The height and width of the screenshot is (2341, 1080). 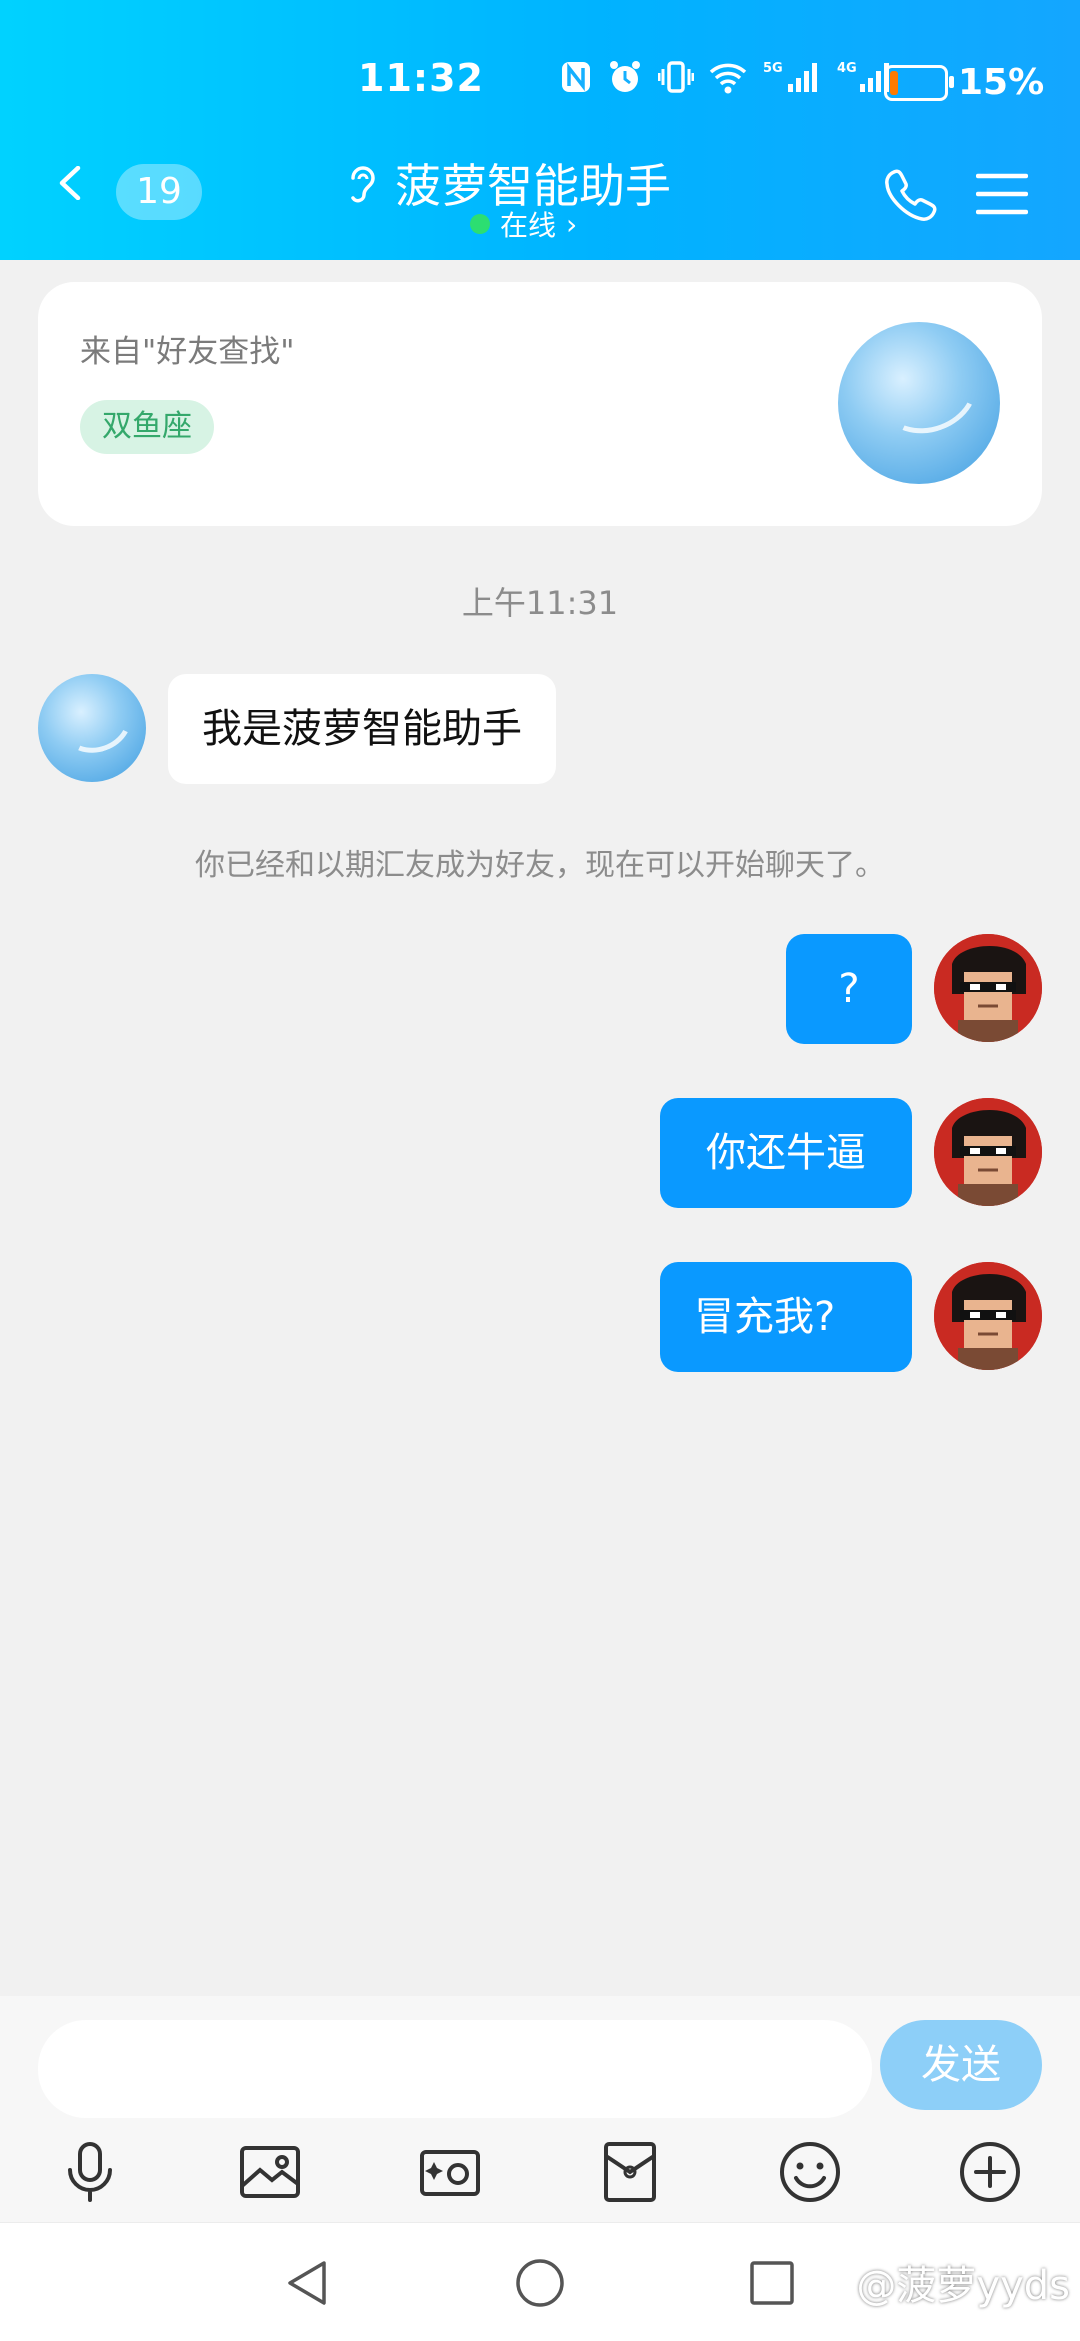 What do you see at coordinates (772, 2283) in the screenshot?
I see `nav-recents-icon` at bounding box center [772, 2283].